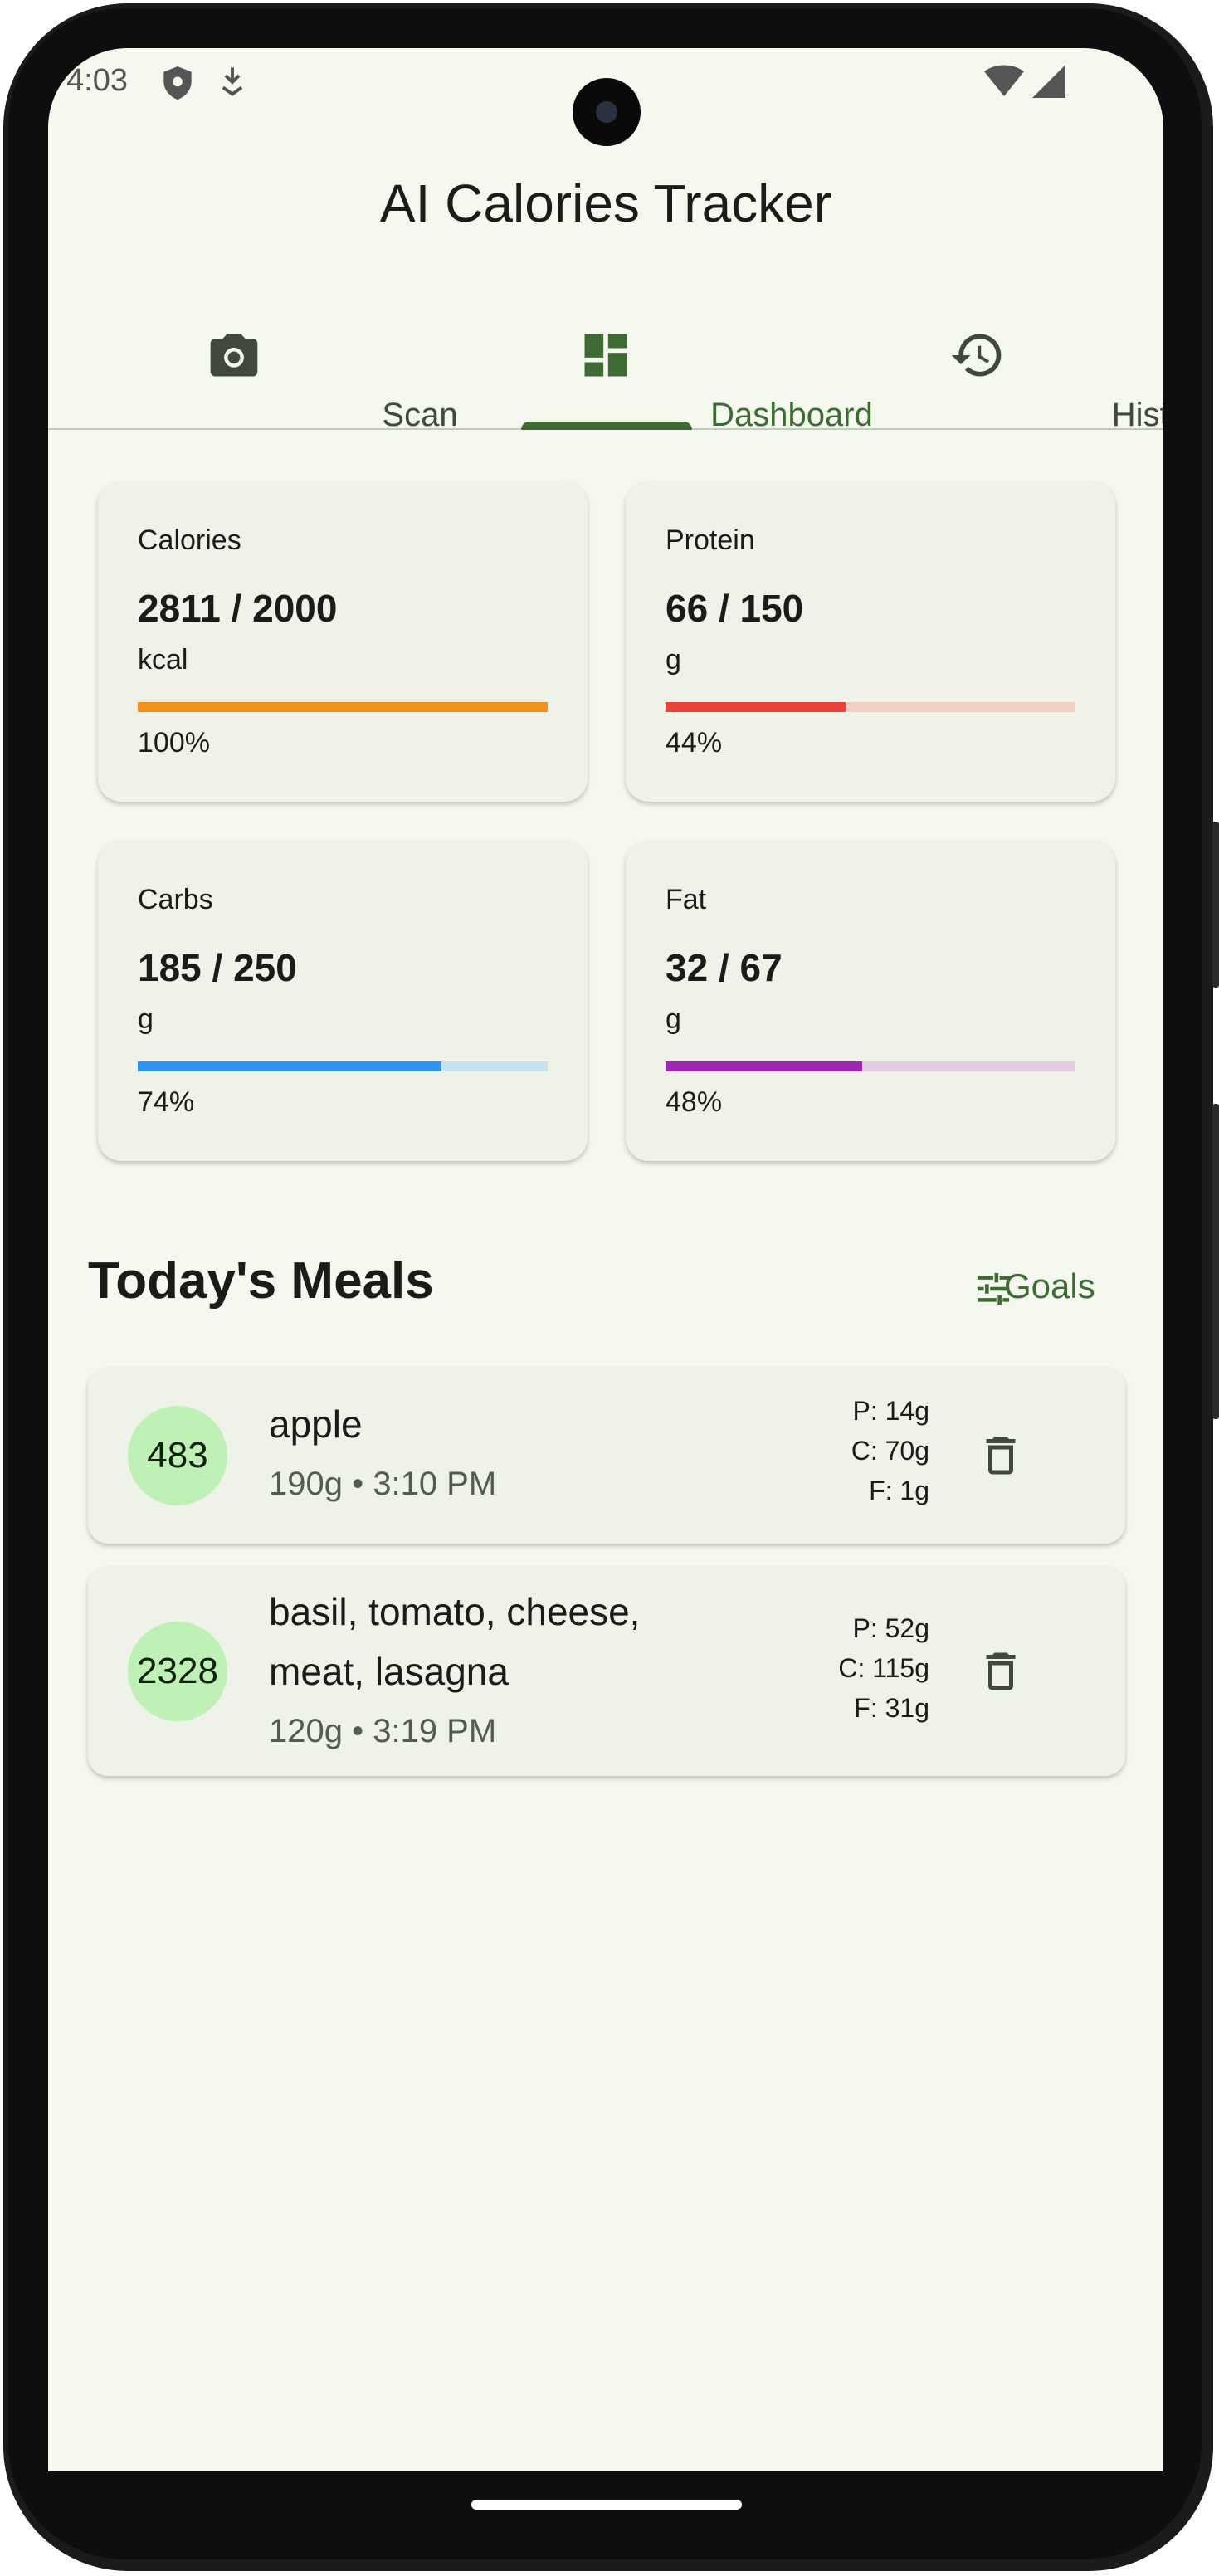 This screenshot has height=2576, width=1219. Describe the element at coordinates (899, 1491) in the screenshot. I see `macro-fat: F: 1g` at that location.